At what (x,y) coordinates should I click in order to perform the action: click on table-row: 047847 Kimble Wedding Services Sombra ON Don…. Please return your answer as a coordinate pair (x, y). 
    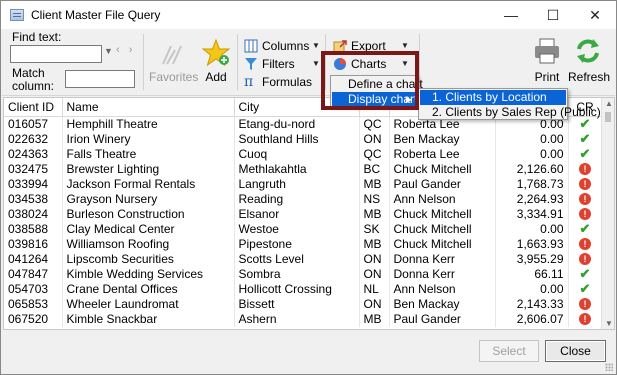
    Looking at the image, I should click on (303, 274).